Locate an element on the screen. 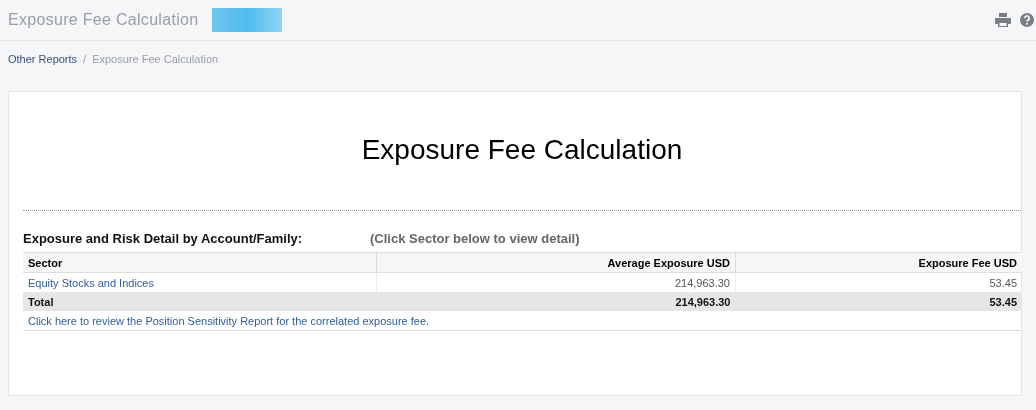 The image size is (1036, 410). breadcrumb-current: Exposure Fee Calculation is located at coordinates (155, 59).